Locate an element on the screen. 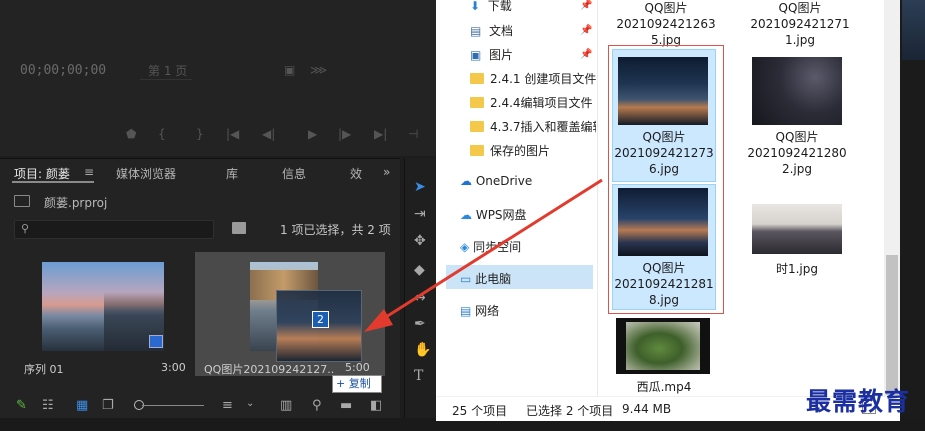  drag-arrow is located at coordinates (483, 255).